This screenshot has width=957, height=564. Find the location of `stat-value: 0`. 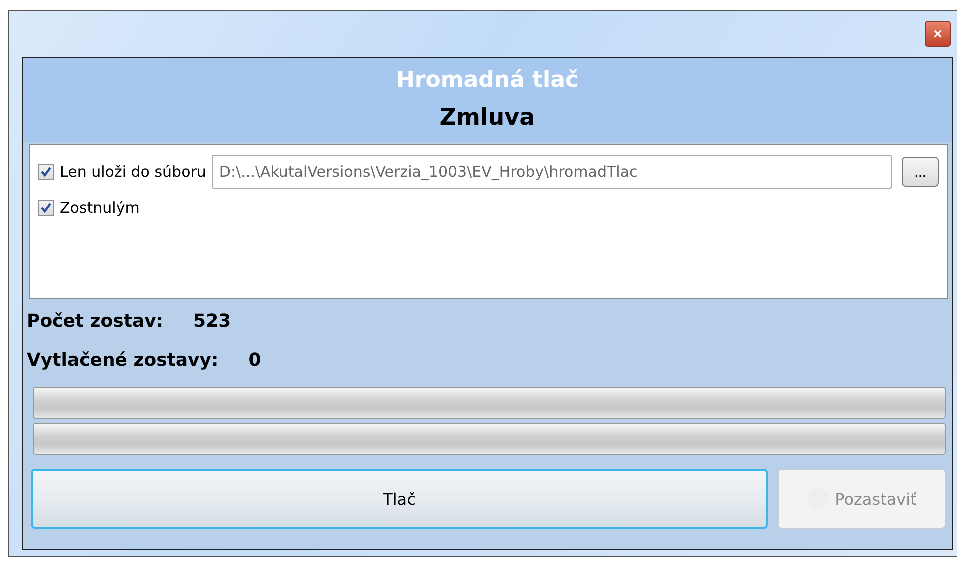

stat-value: 0 is located at coordinates (255, 360).